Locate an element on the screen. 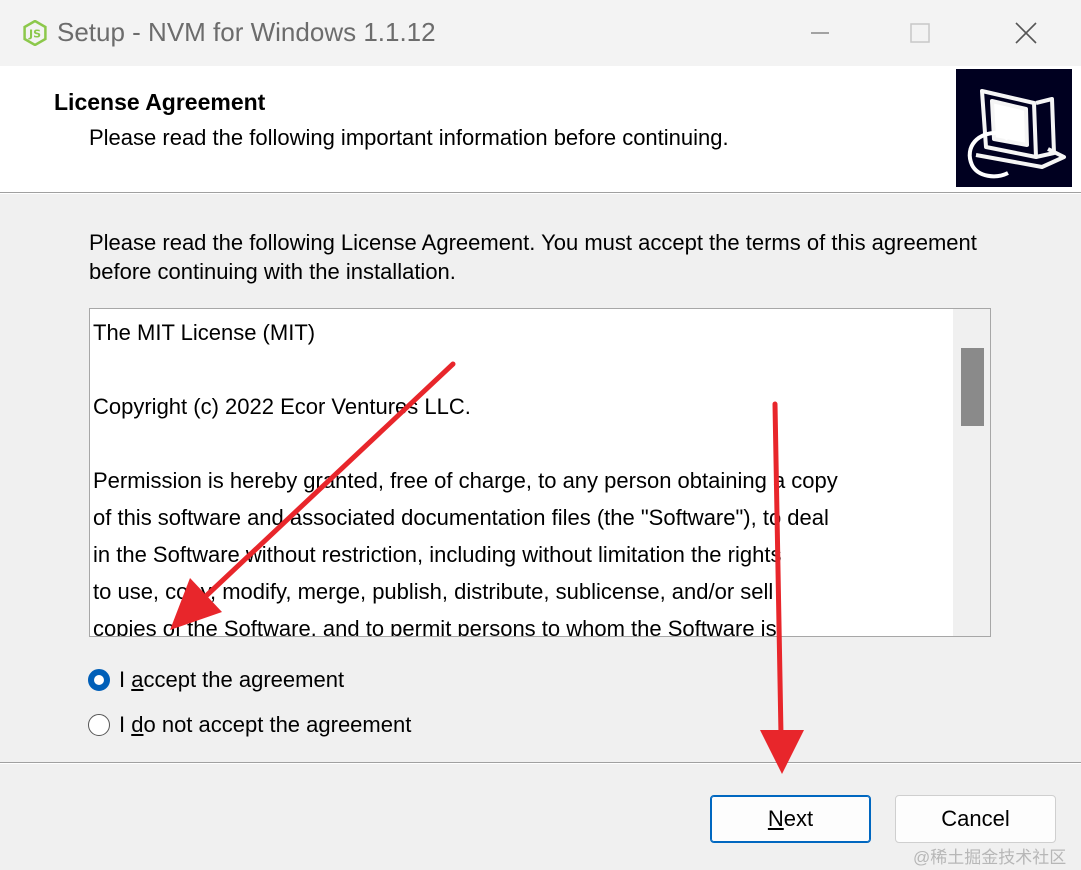 This screenshot has width=1081, height=870. decline-agreement-radio: I do not accept the agreement is located at coordinates (249, 725).